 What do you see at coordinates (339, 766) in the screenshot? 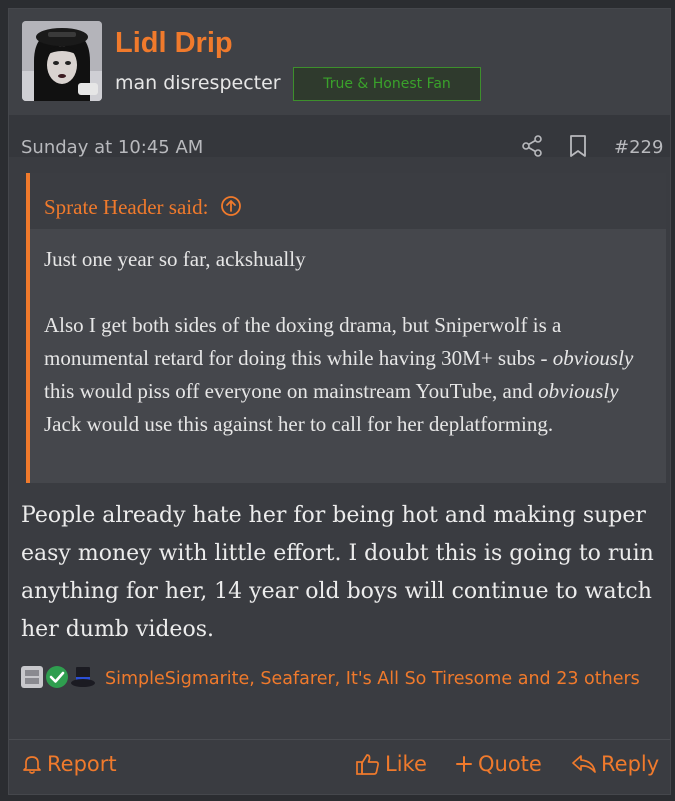
I see `post-footer: Report Like Quote Reply` at bounding box center [339, 766].